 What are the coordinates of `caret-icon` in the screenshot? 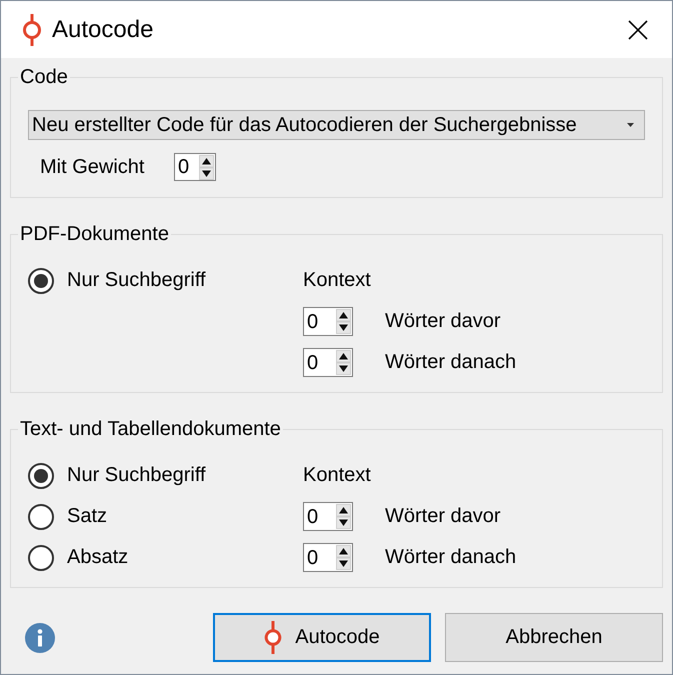 It's located at (630, 125).